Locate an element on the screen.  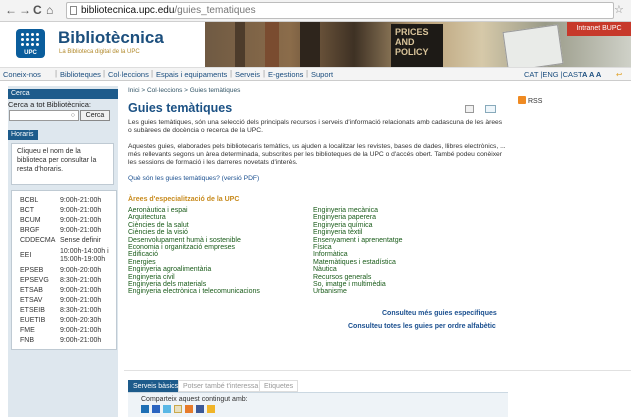
library-link: FNB is located at coordinates (40, 341).